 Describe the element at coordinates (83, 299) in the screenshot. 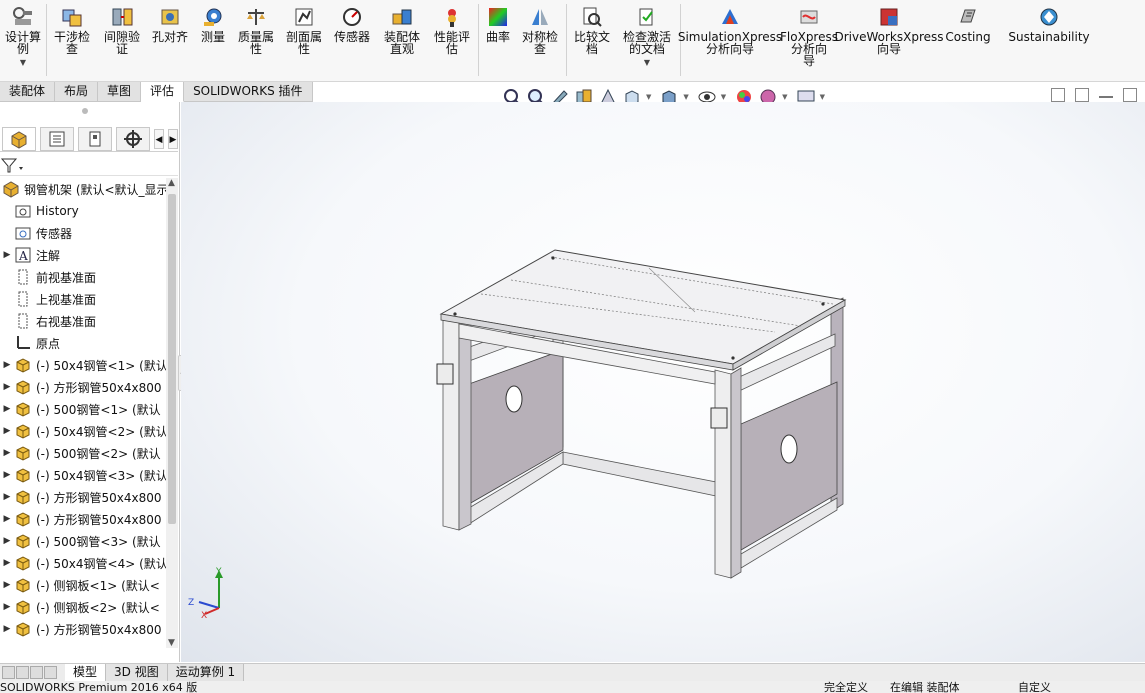

I see `tree-node: 上视基准面` at that location.